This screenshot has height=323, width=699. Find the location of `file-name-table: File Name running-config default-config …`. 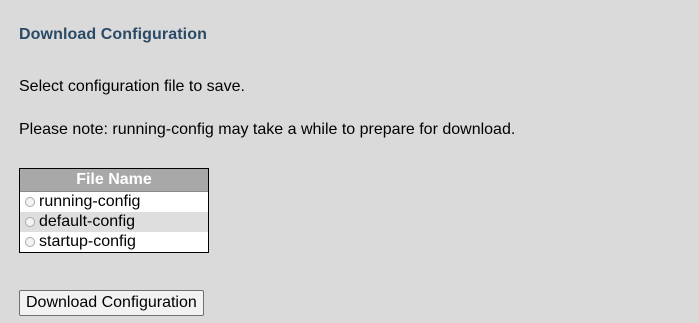

file-name-table: File Name running-config default-config … is located at coordinates (114, 210).